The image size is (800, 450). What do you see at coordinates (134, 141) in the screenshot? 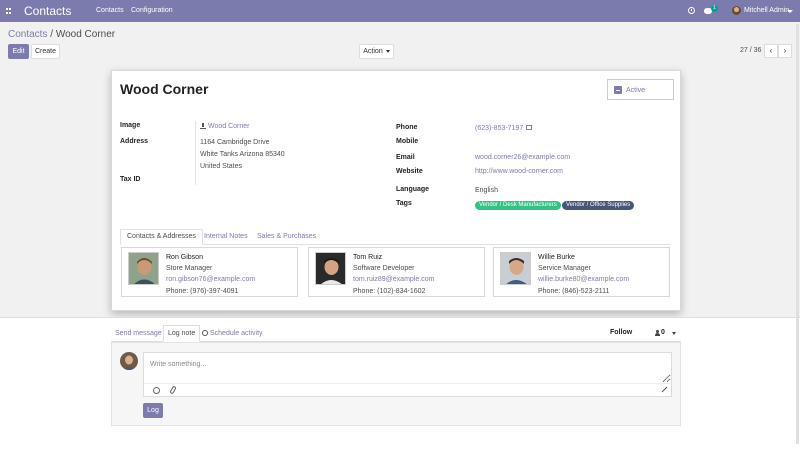
I see `address-label: Address` at bounding box center [134, 141].